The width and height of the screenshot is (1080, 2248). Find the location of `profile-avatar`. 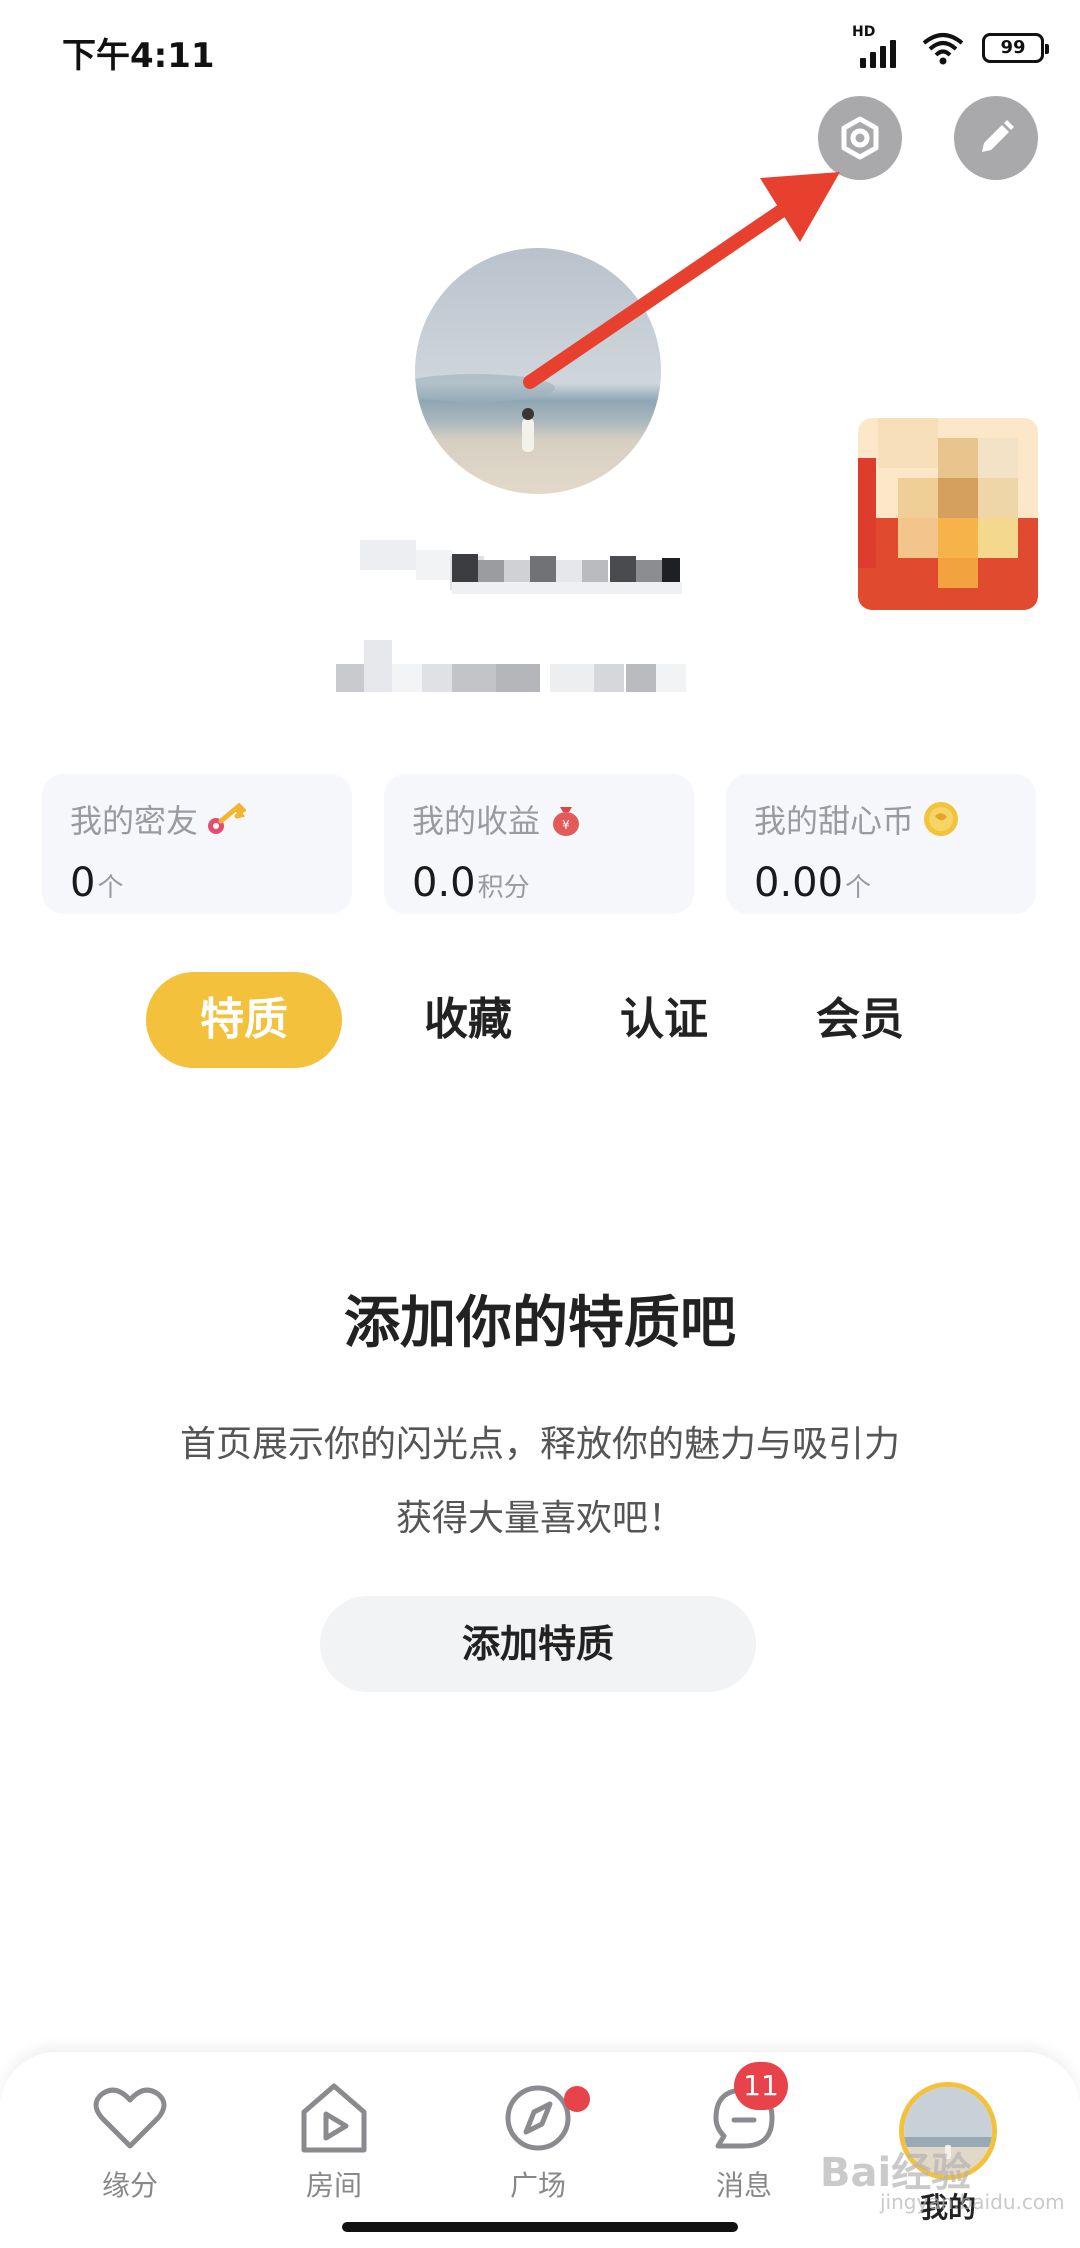

profile-avatar is located at coordinates (538, 371).